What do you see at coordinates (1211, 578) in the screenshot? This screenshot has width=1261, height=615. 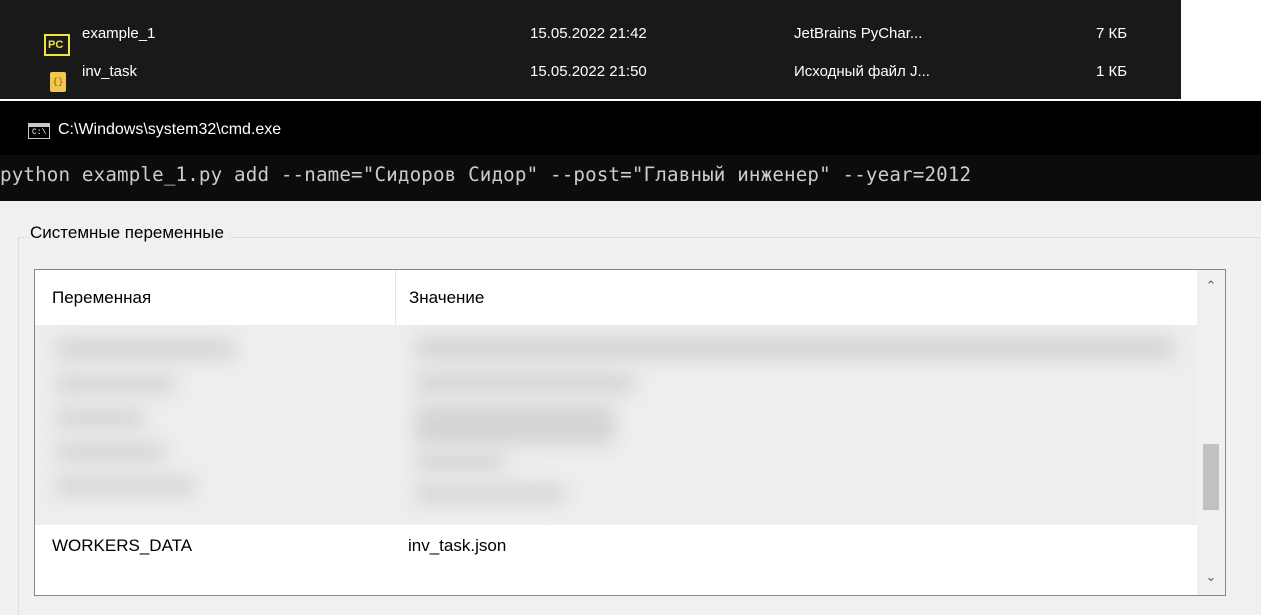 I see `scroll-down-arrow-icon: ⌄` at bounding box center [1211, 578].